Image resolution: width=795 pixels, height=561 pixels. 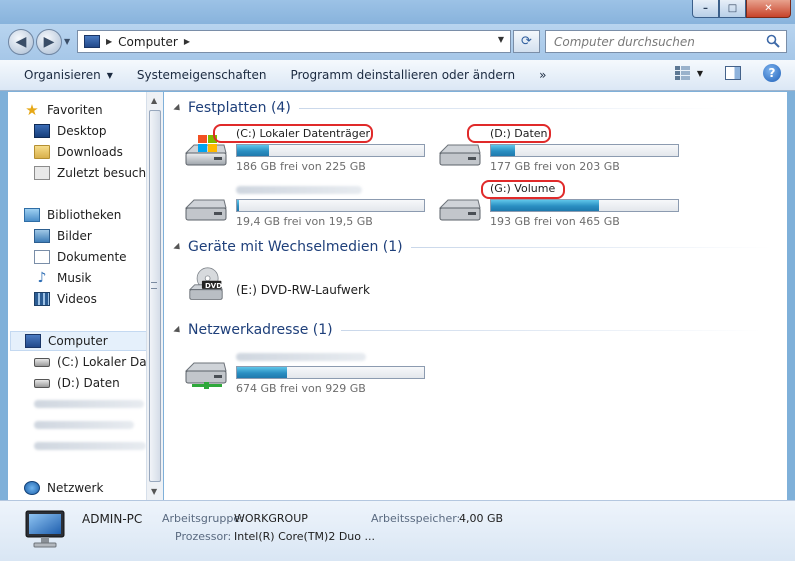 I want to click on sidebar-label: Bibliotheken, so click(x=84, y=215).